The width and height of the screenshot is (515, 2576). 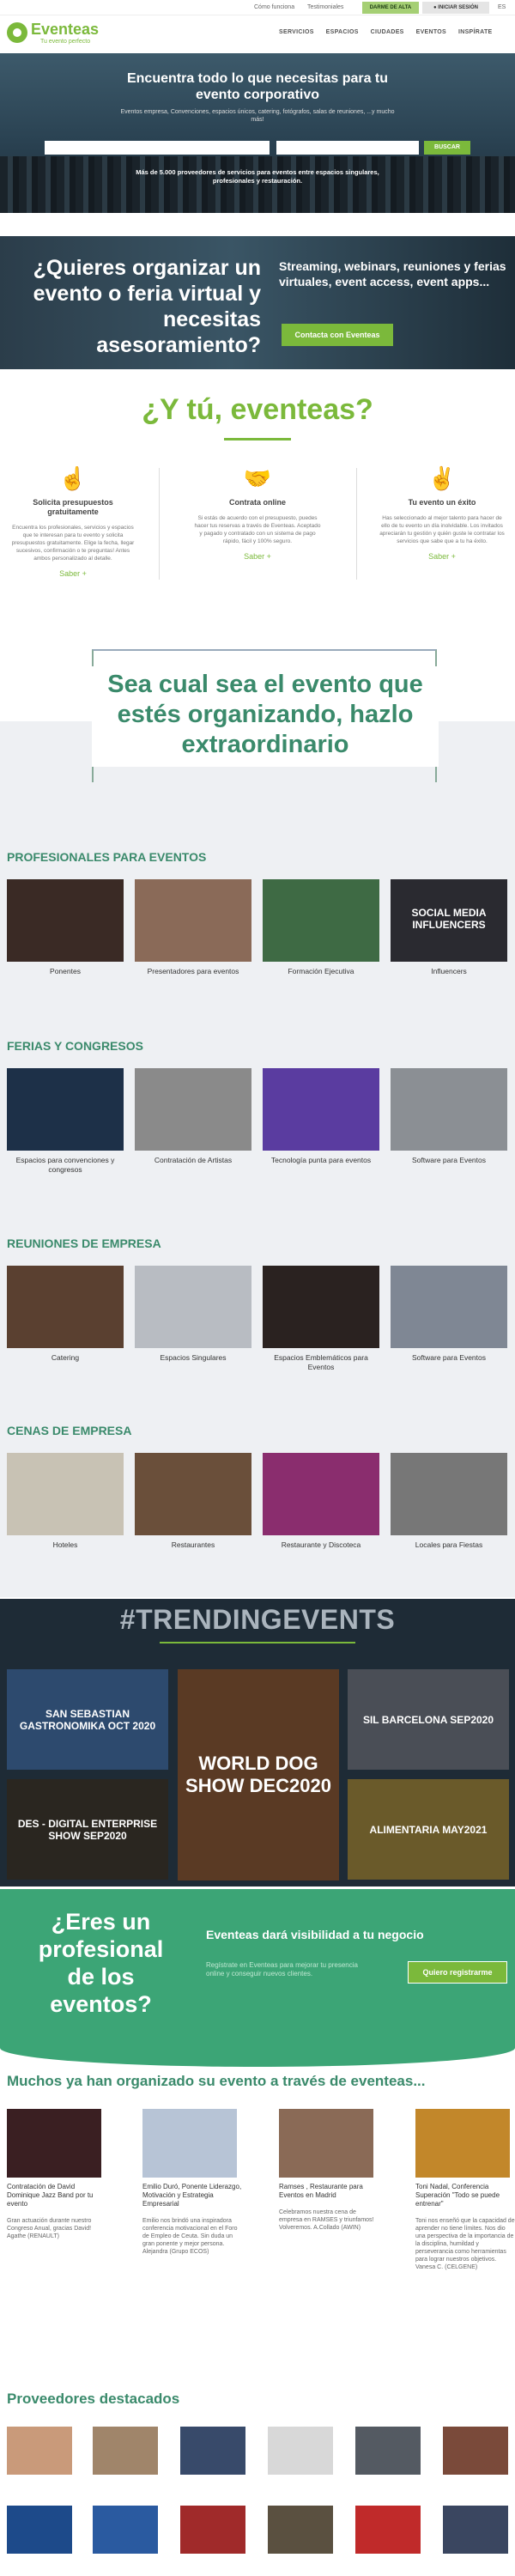 What do you see at coordinates (257, 439) in the screenshot?
I see `heading-underline` at bounding box center [257, 439].